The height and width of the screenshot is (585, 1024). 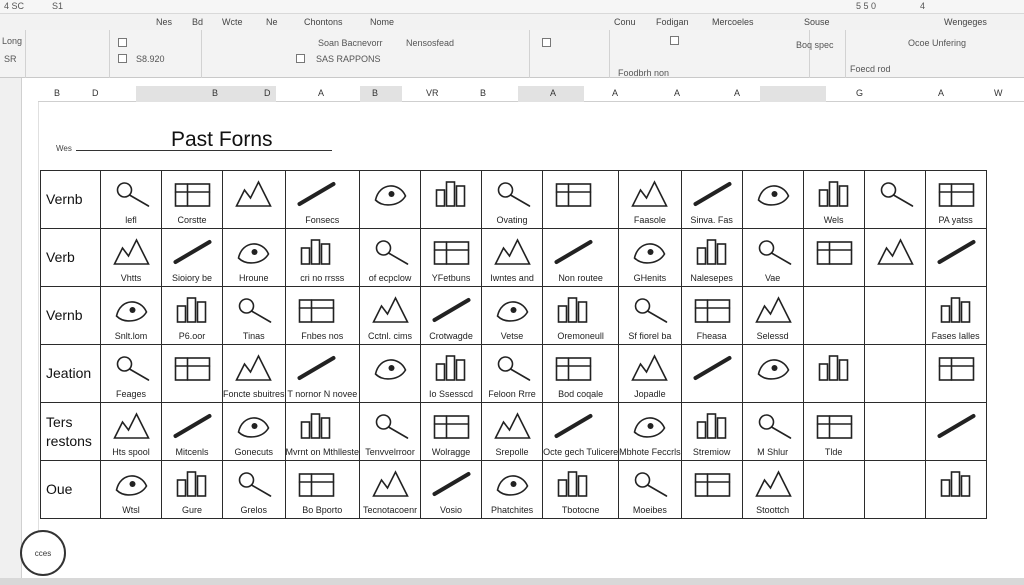 I want to click on grid-cell: Vae, so click(x=772, y=257).